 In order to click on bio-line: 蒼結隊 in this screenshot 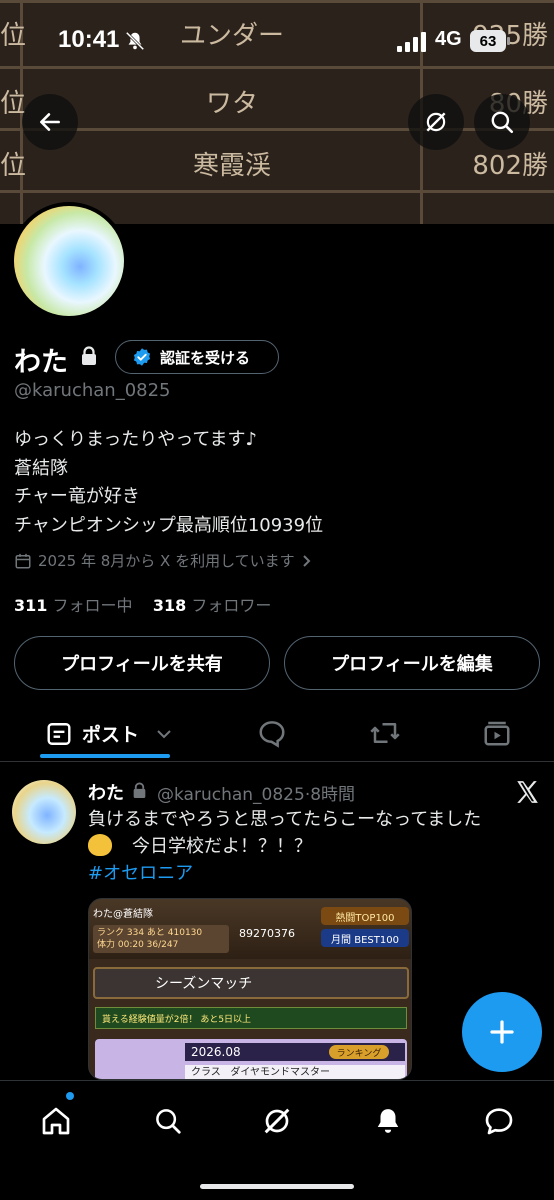, I will do `click(41, 468)`.